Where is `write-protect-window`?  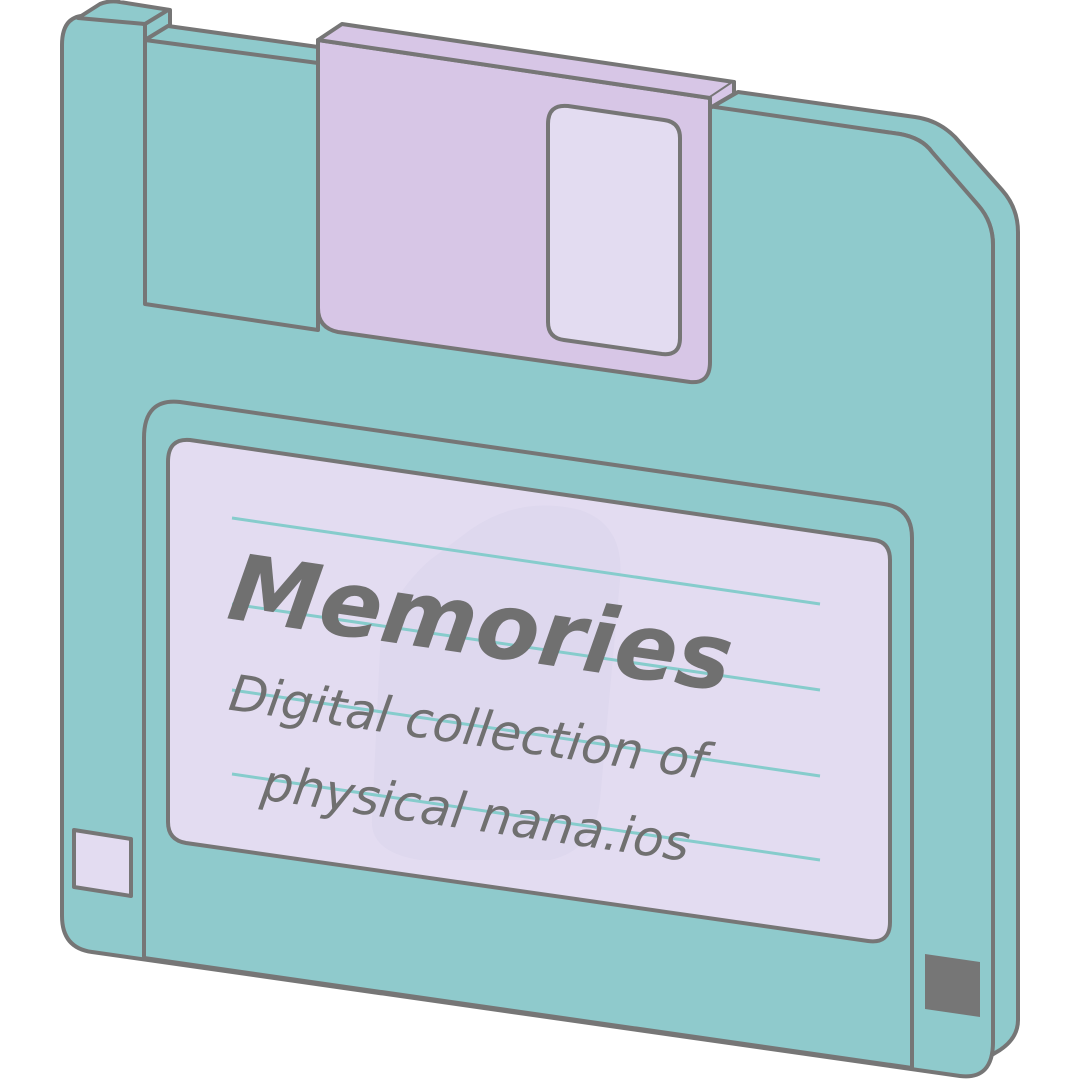 write-protect-window is located at coordinates (102, 863).